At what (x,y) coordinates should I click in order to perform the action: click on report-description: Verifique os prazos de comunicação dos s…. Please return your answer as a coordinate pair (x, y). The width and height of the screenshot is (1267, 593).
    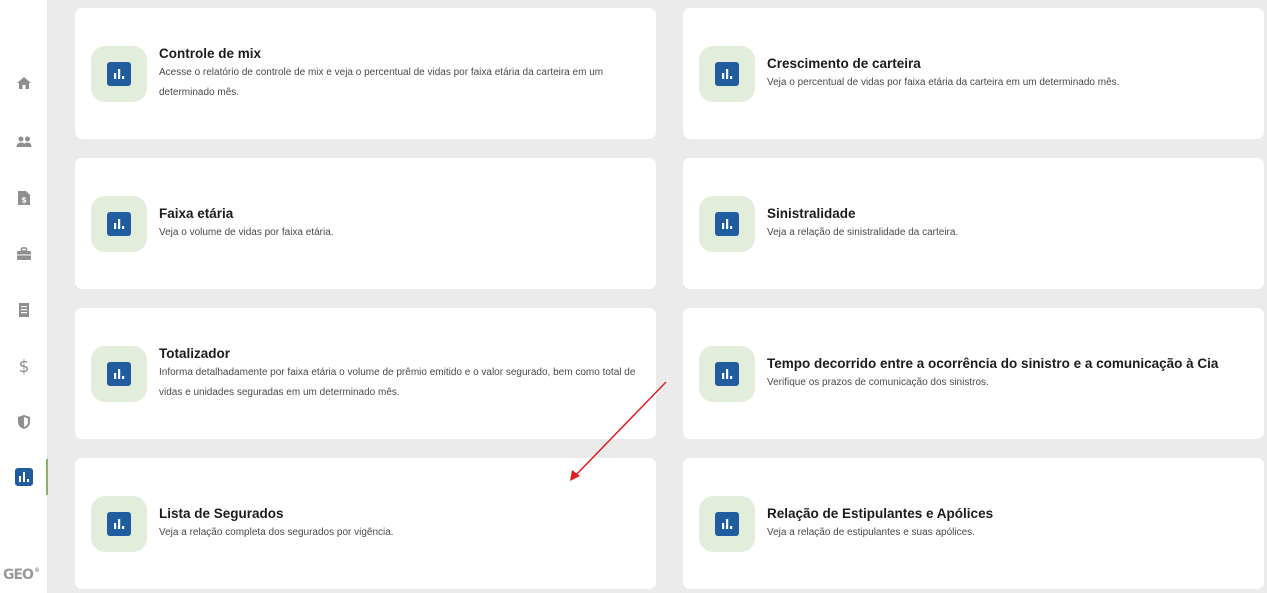
    Looking at the image, I should click on (878, 382).